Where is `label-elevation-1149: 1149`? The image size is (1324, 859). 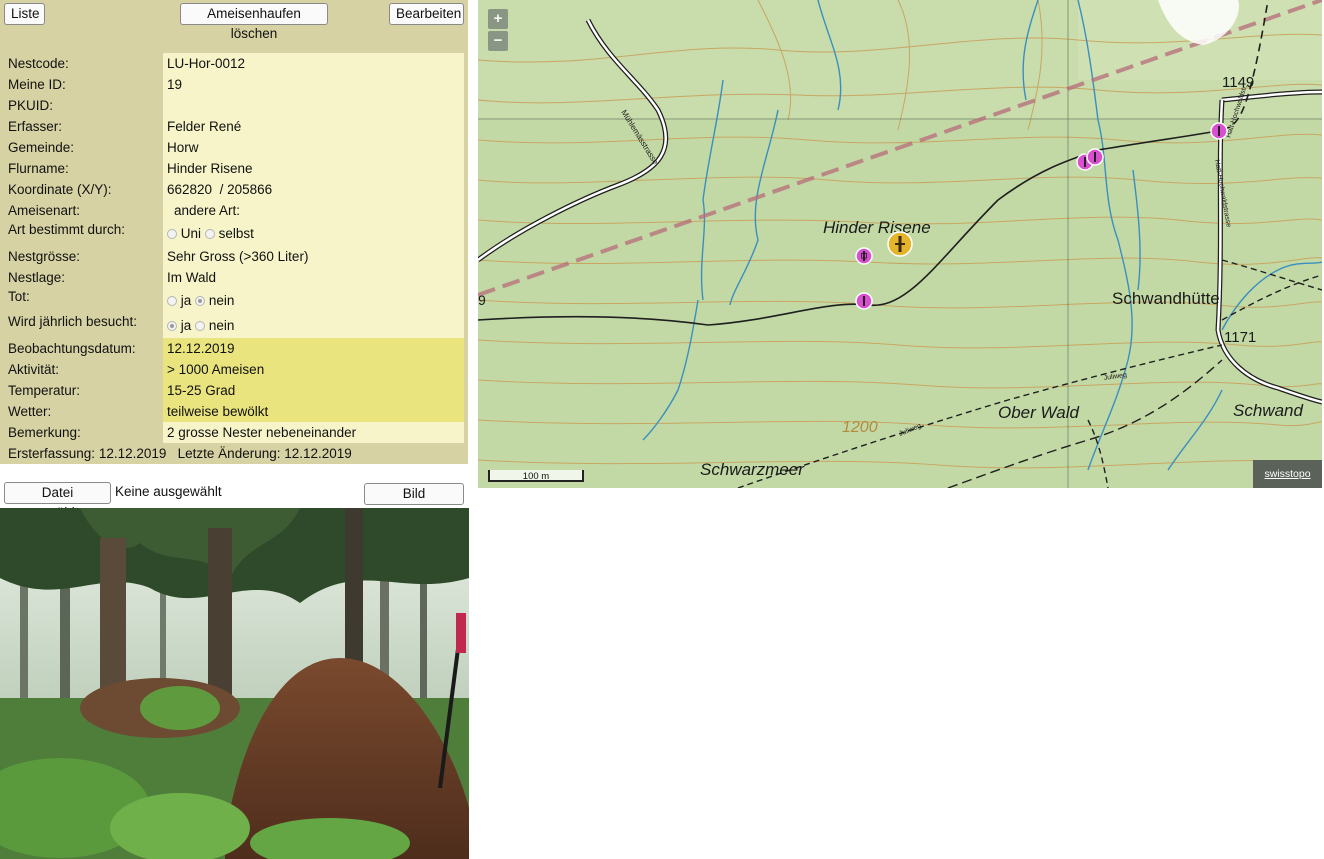 label-elevation-1149: 1149 is located at coordinates (1238, 82).